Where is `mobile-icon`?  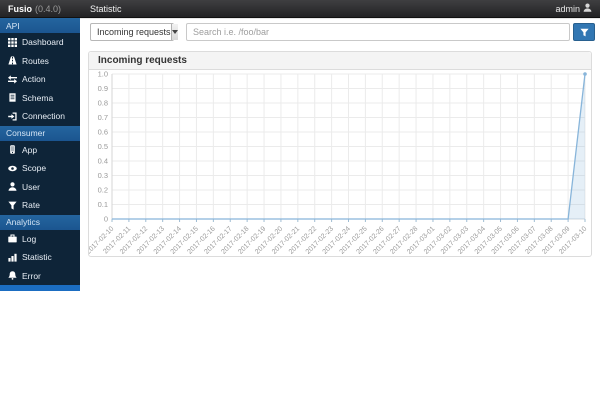
mobile-icon is located at coordinates (12, 150).